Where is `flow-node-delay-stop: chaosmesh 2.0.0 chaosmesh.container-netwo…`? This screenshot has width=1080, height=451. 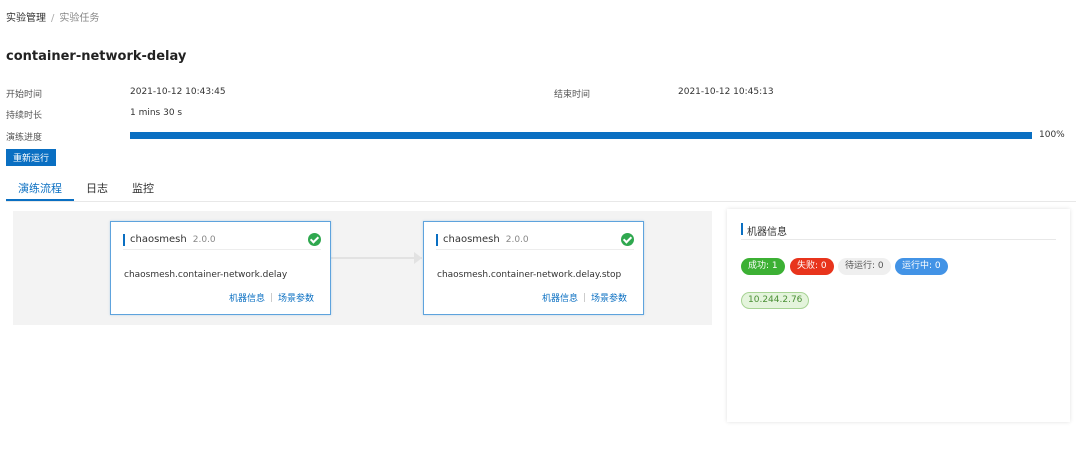
flow-node-delay-stop: chaosmesh 2.0.0 chaosmesh.container-netwo… is located at coordinates (533, 268).